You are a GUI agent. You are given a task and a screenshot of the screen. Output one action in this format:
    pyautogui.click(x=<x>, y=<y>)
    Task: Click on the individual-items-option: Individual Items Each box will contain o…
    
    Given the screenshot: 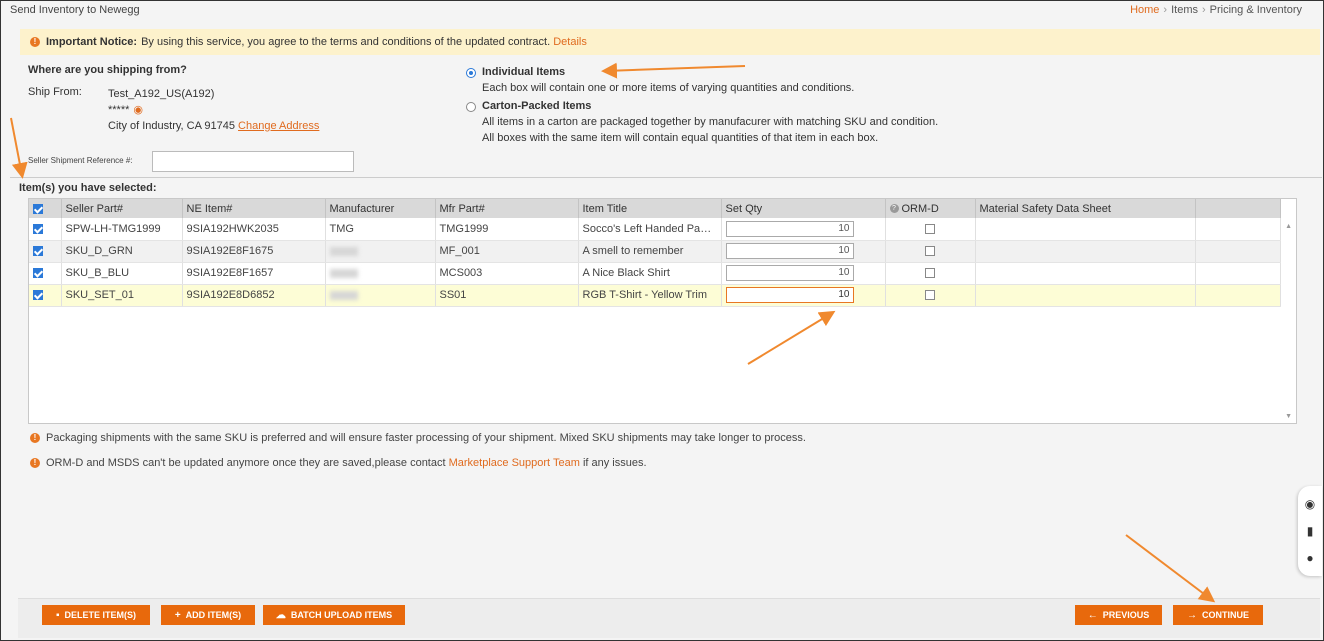 What is the action you would take?
    pyautogui.click(x=660, y=81)
    